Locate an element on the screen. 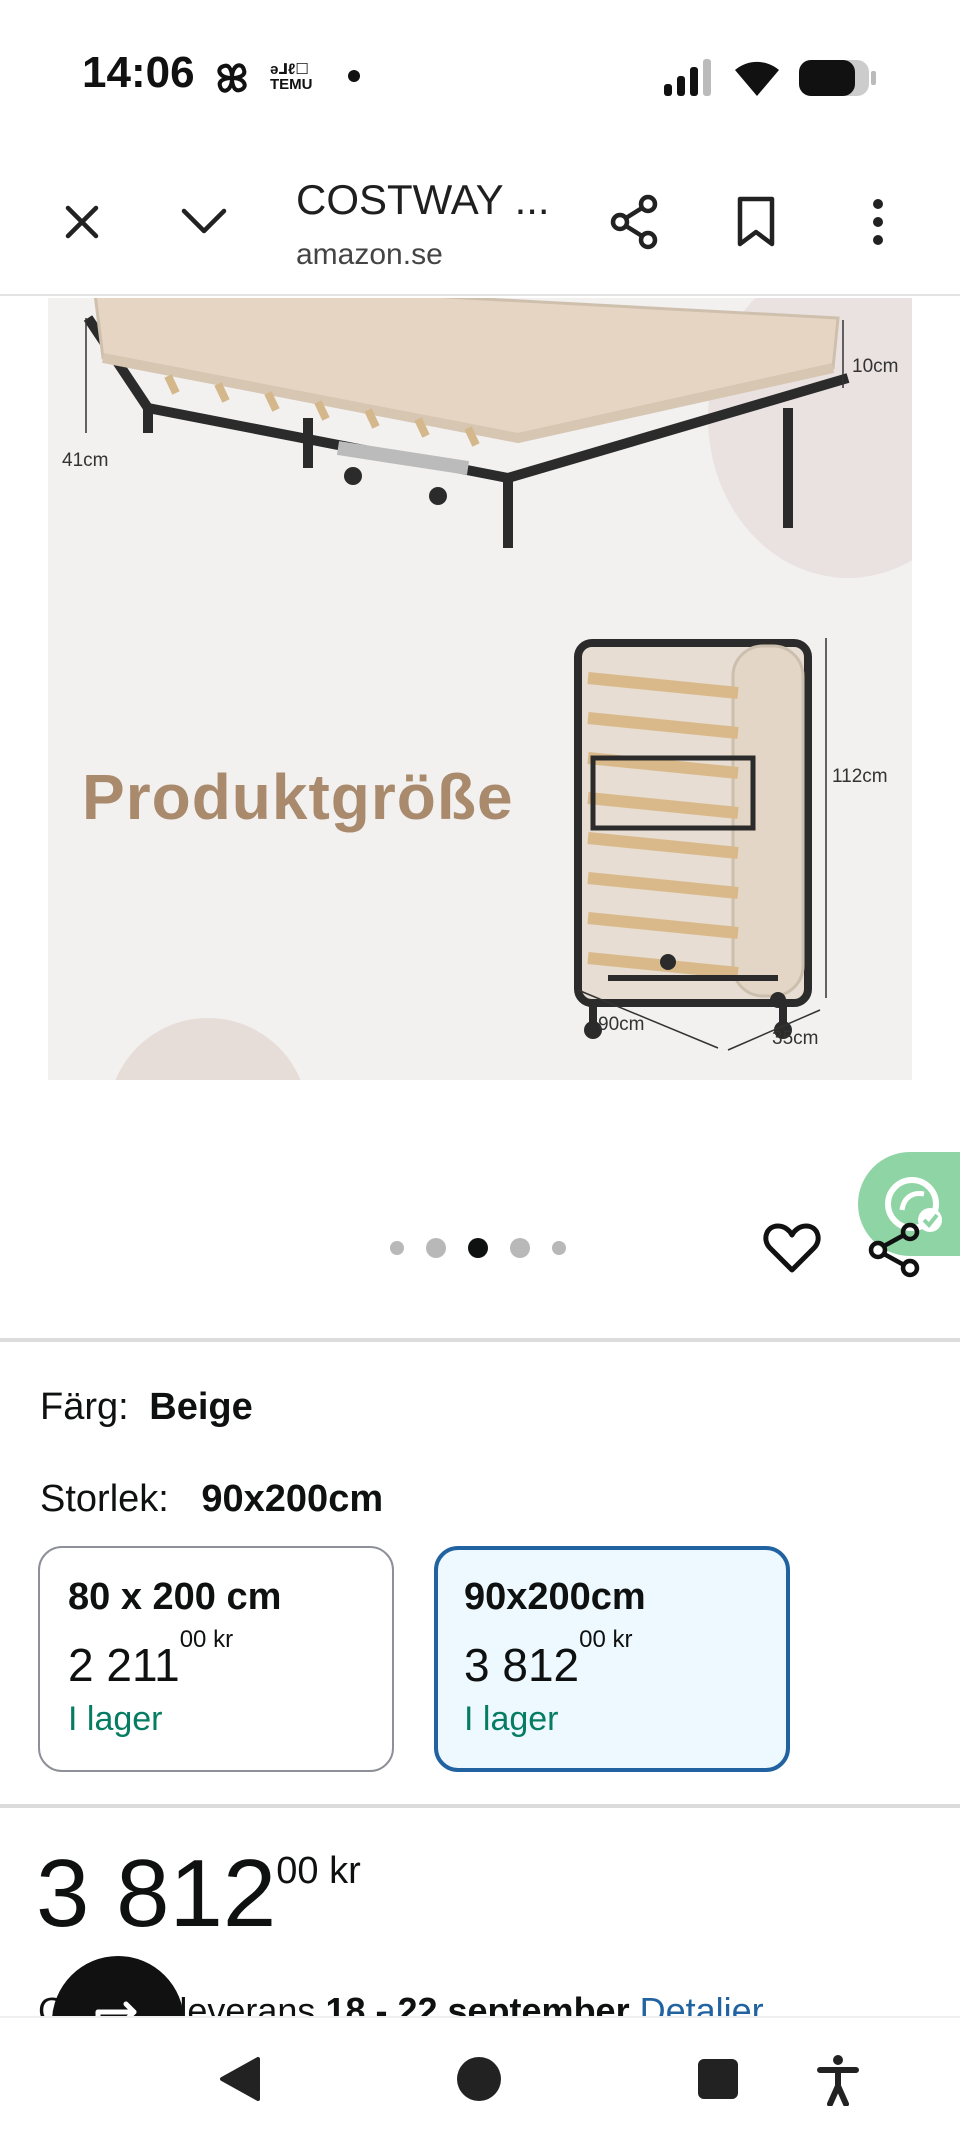 This screenshot has width=960, height=2142. color-label: Färg: is located at coordinates (84, 1407).